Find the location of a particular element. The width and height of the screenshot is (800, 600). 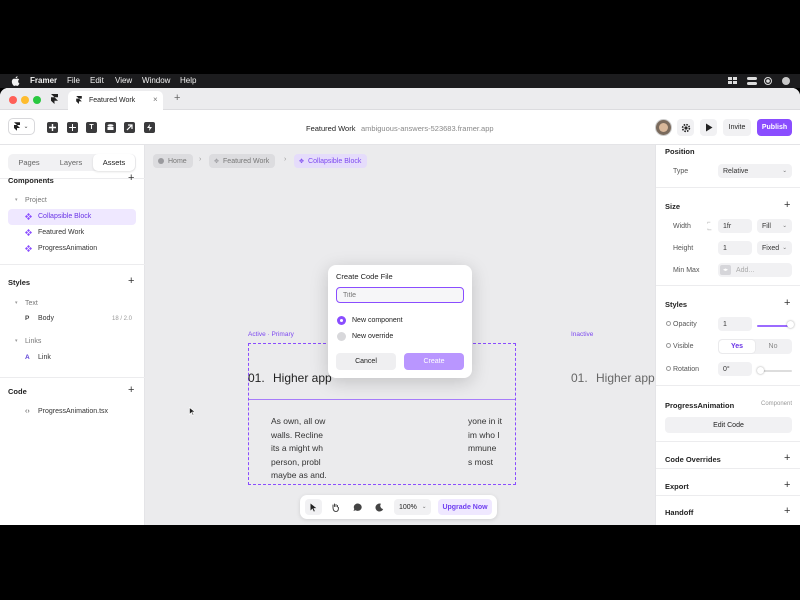

height-label: Height is located at coordinates (683, 248).